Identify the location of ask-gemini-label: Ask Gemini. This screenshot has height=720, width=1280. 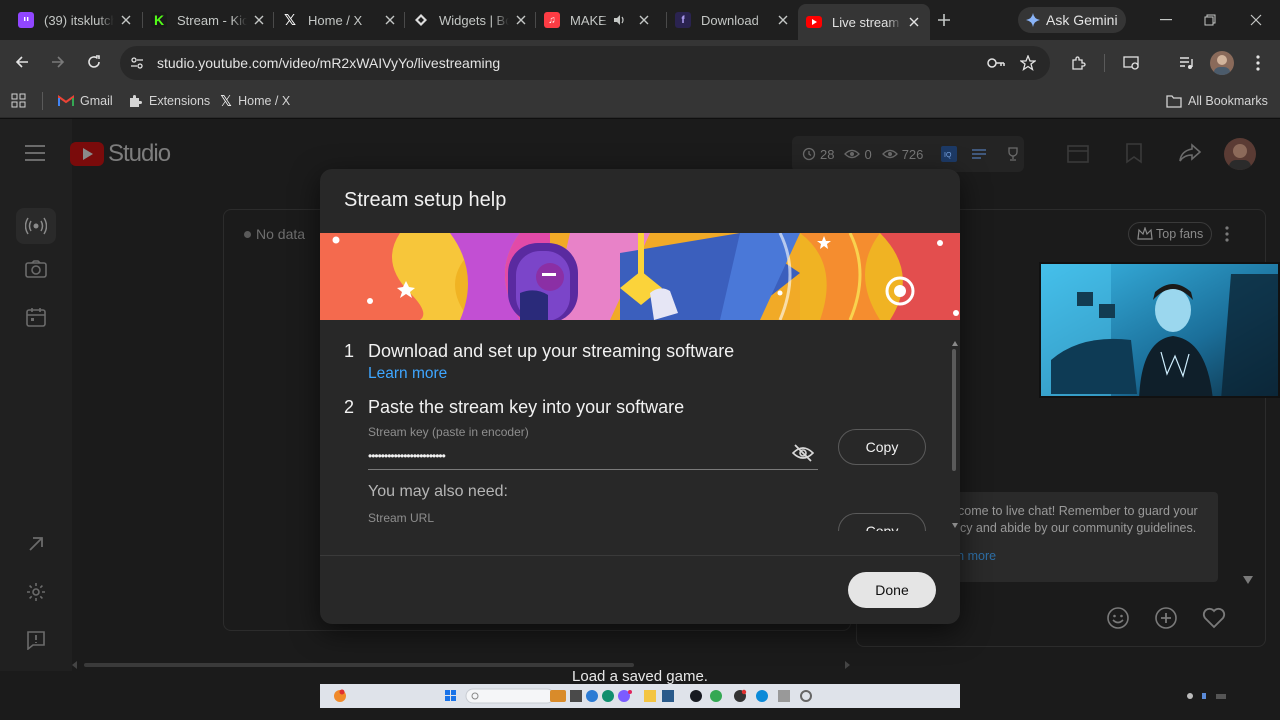
(1082, 20).